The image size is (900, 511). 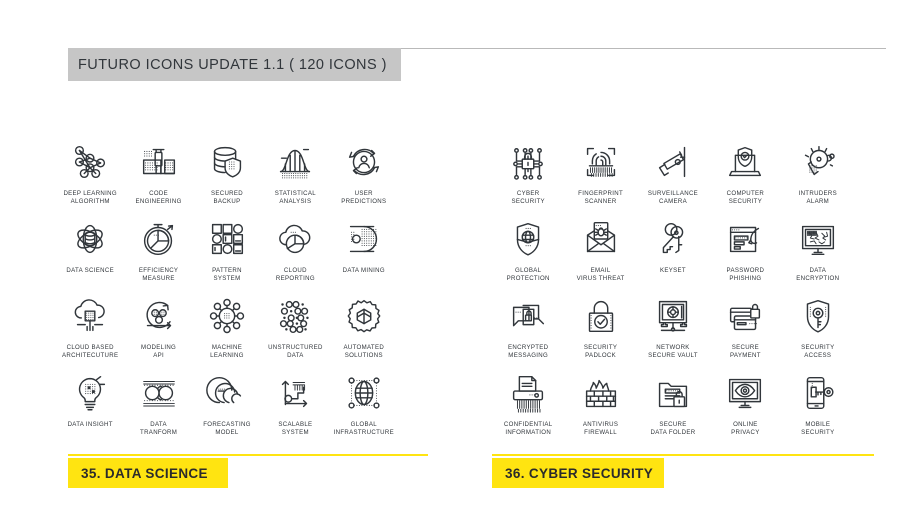 I want to click on circuit-lock-icon, so click(x=528, y=162).